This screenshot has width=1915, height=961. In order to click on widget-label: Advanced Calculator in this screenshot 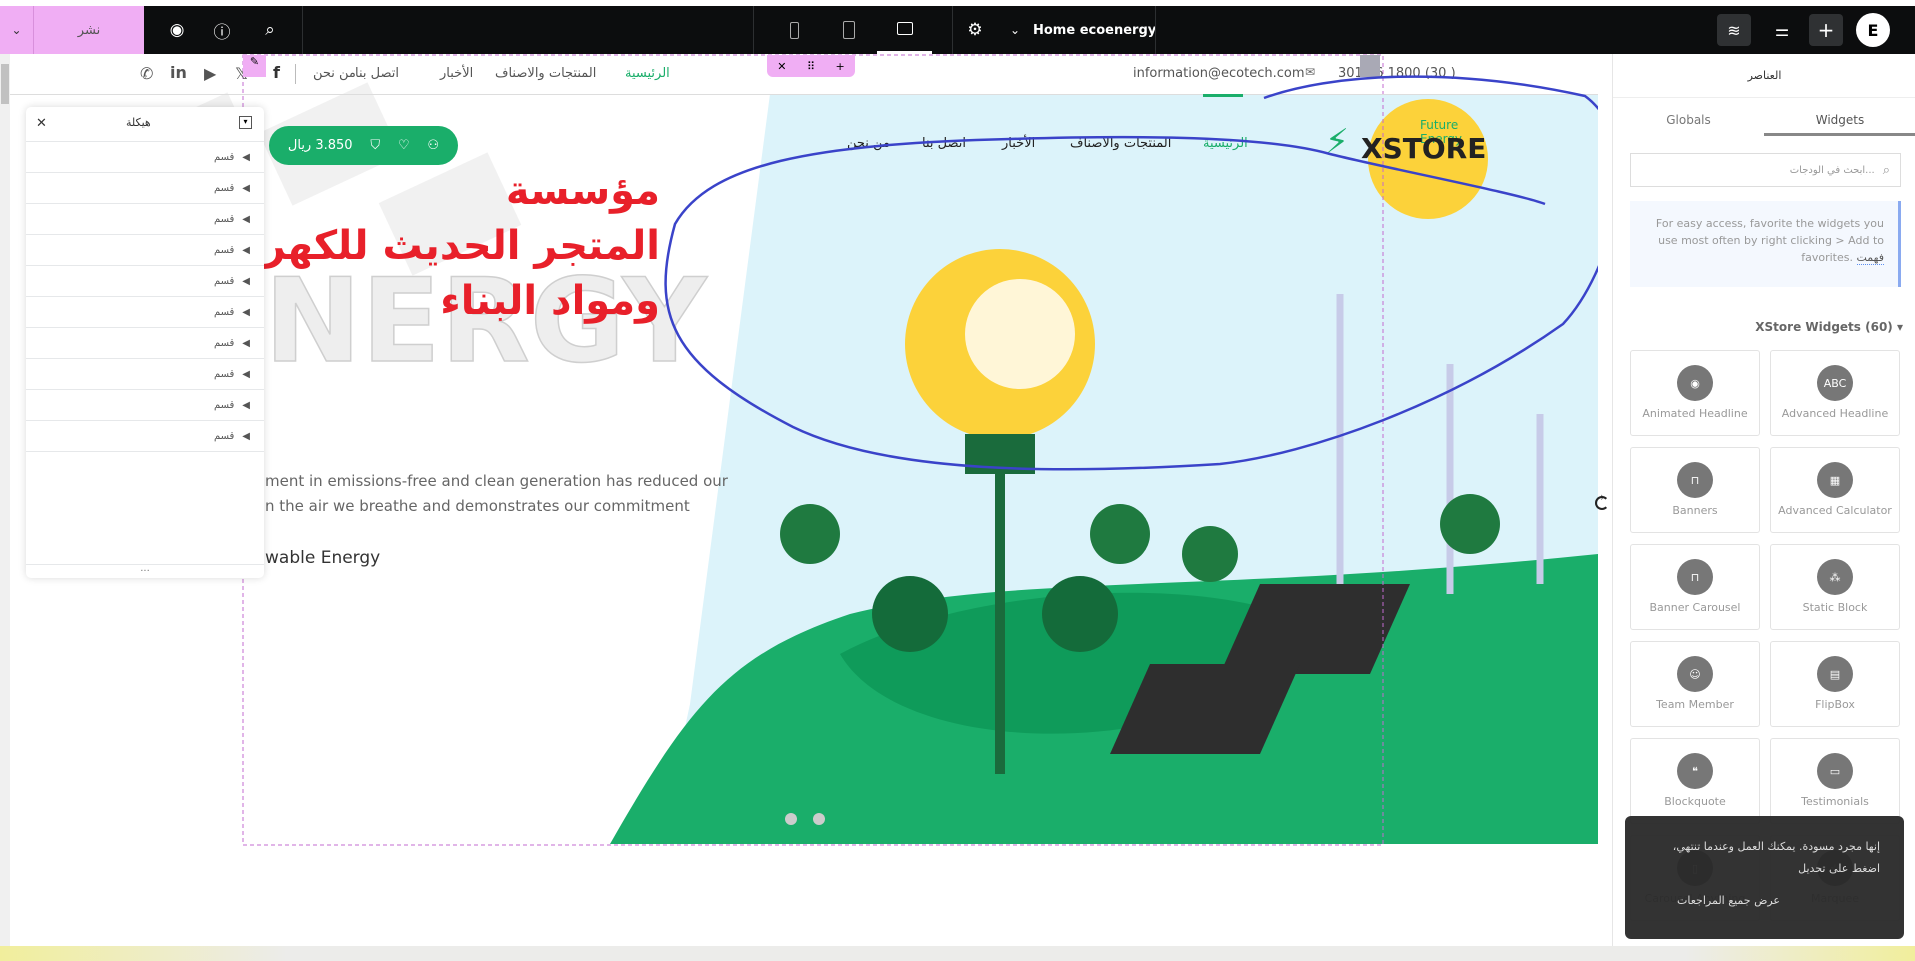, I will do `click(1835, 510)`.